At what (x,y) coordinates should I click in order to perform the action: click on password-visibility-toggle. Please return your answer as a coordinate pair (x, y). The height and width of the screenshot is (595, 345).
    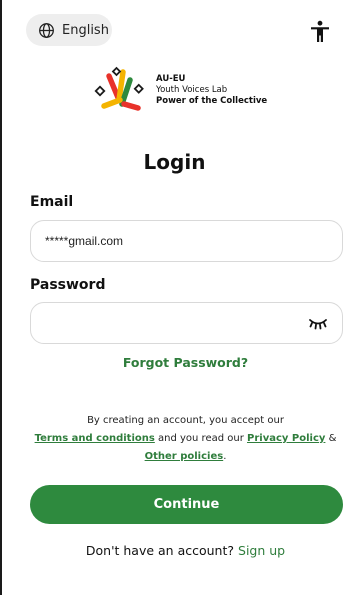
    Looking at the image, I should click on (318, 324).